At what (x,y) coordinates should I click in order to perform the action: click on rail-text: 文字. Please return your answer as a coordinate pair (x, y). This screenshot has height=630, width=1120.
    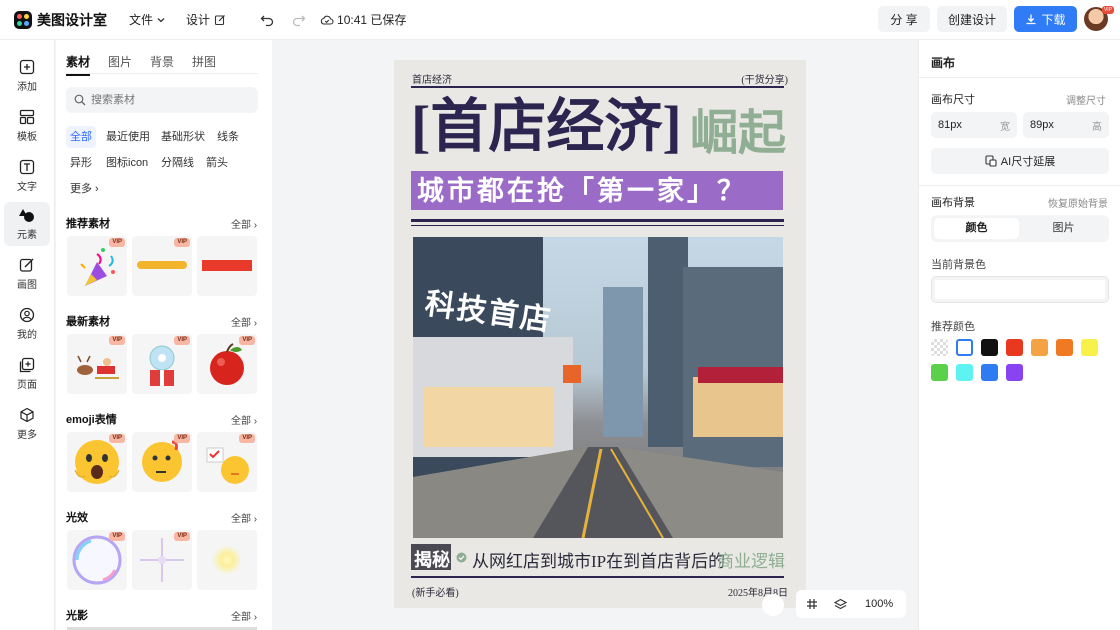
    Looking at the image, I should click on (27, 176).